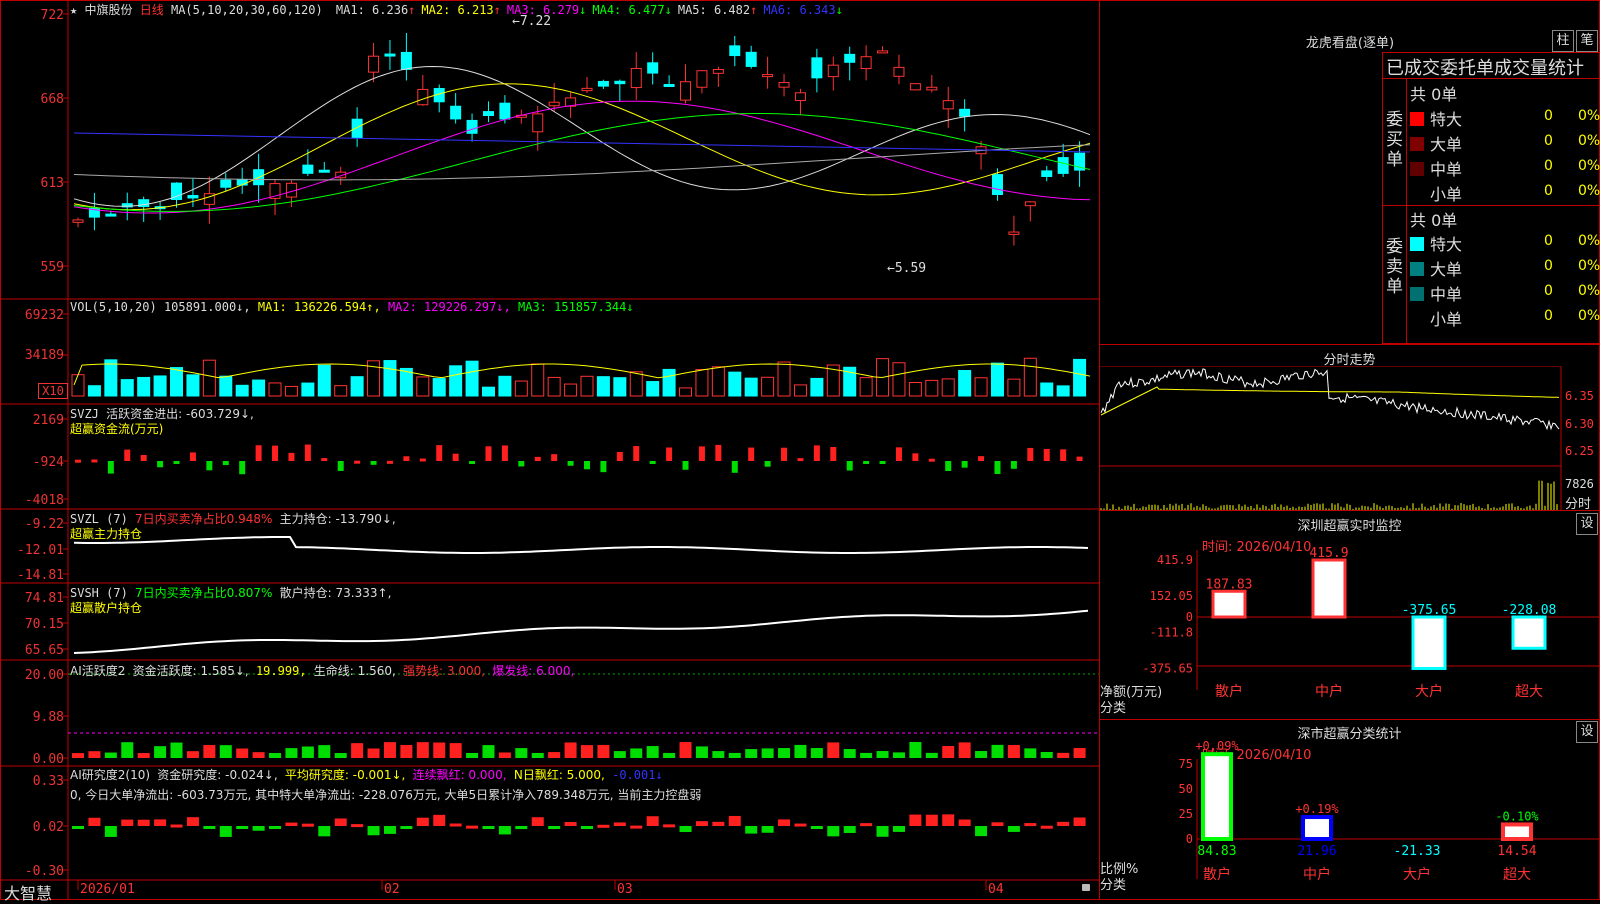  What do you see at coordinates (637, 775) in the screenshot?
I see `ai2-e: -0.001↓` at bounding box center [637, 775].